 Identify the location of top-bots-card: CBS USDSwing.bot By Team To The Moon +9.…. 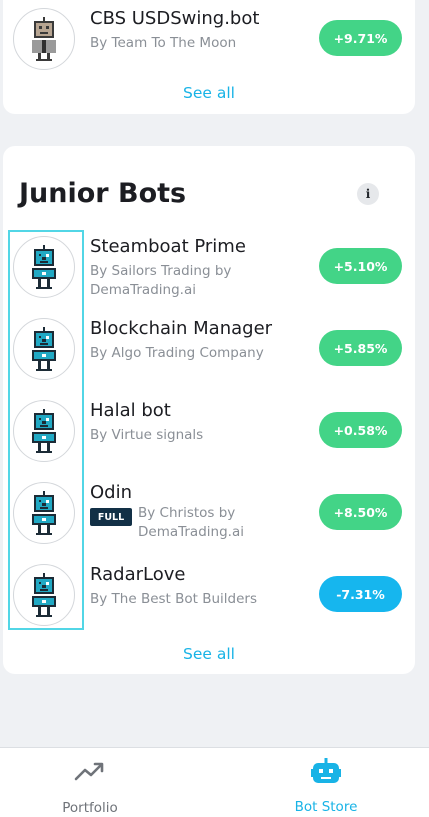
(209, 57).